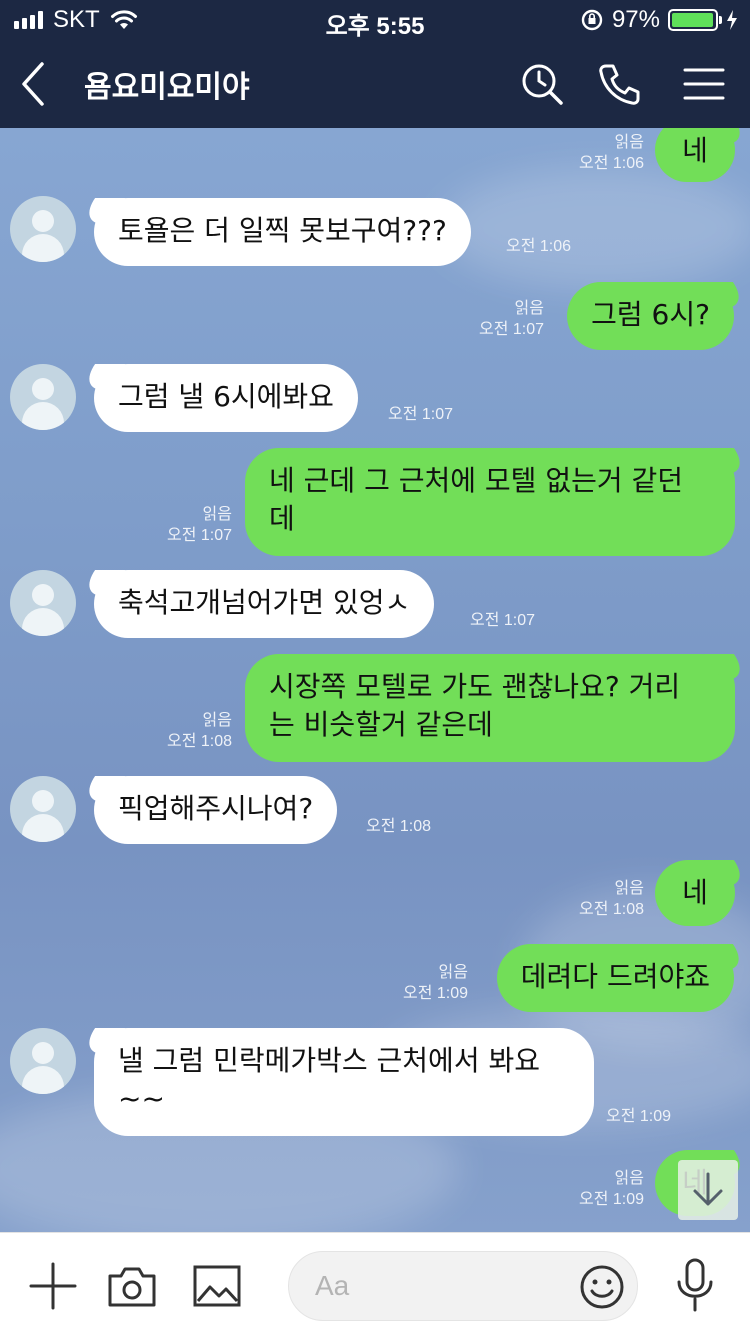  What do you see at coordinates (216, 810) in the screenshot?
I see `incoming-message: 픽업해주시나여?` at bounding box center [216, 810].